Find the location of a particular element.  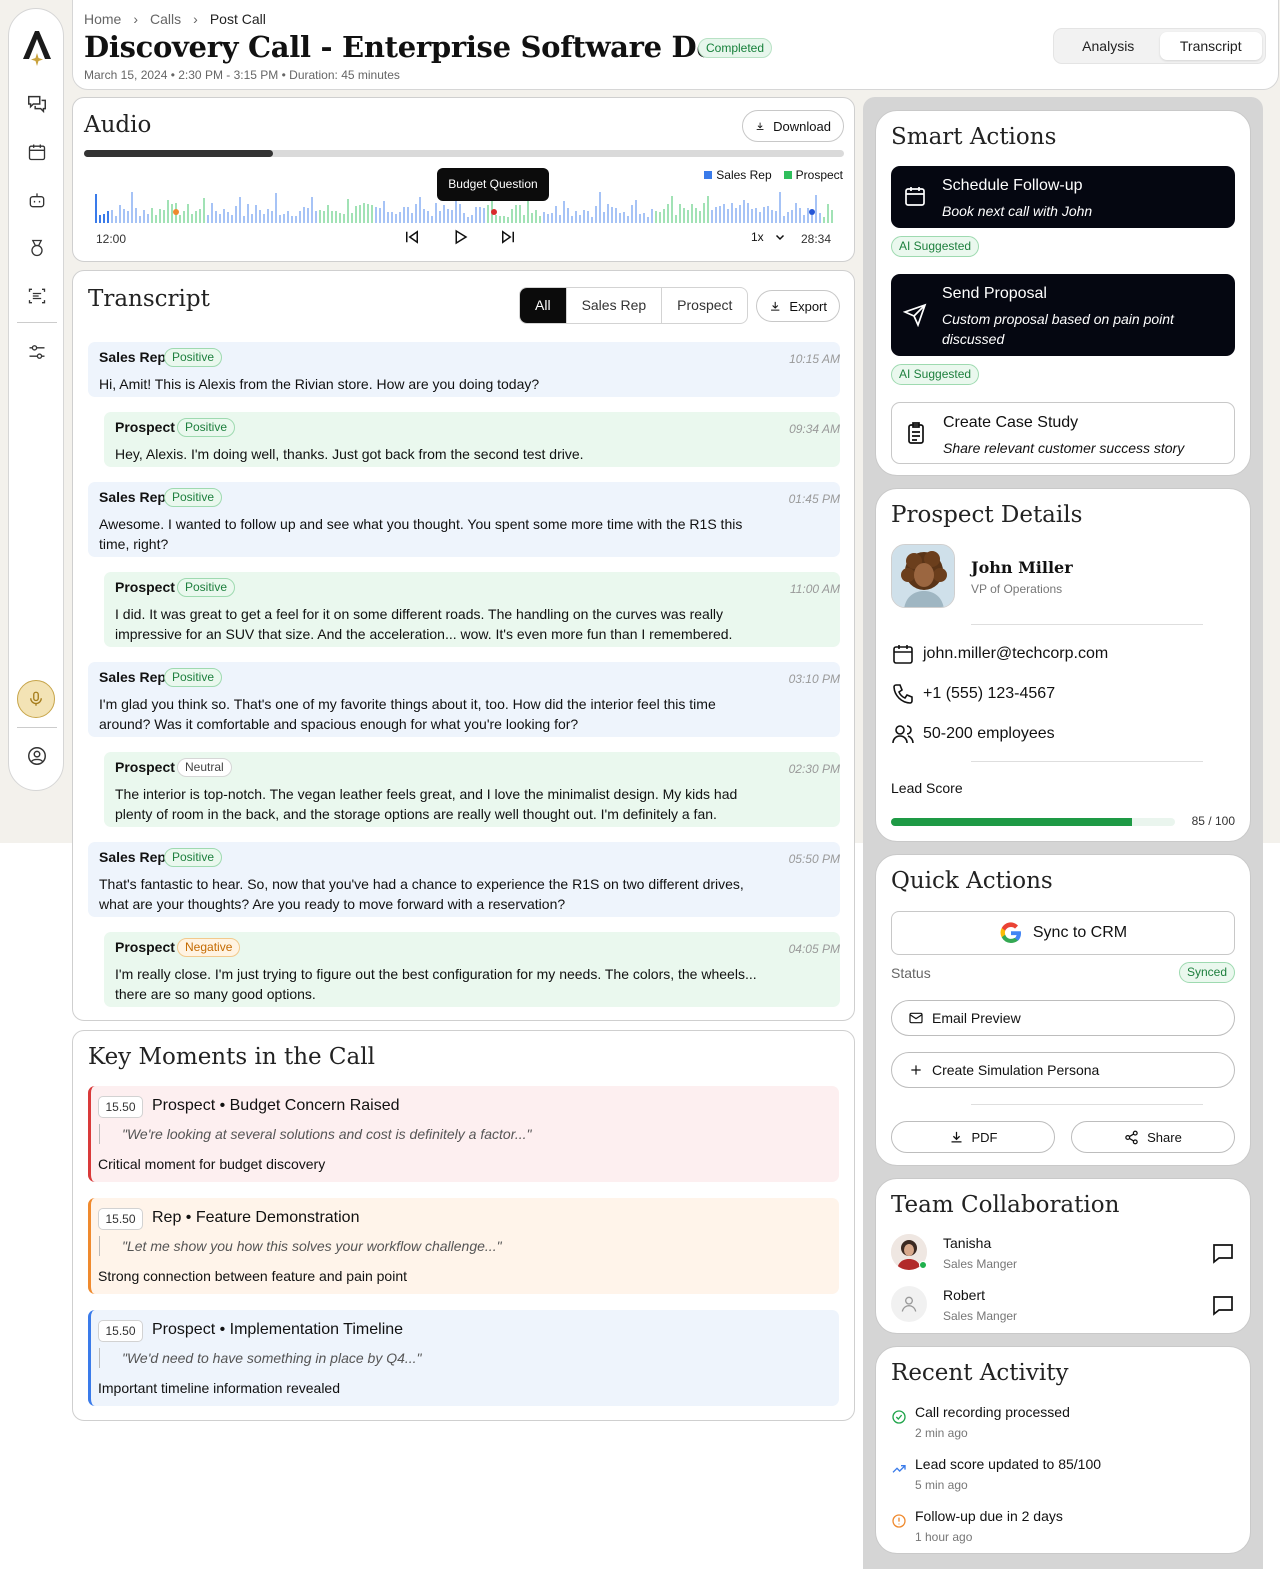

filter-prospect: Prospect is located at coordinates (704, 305).